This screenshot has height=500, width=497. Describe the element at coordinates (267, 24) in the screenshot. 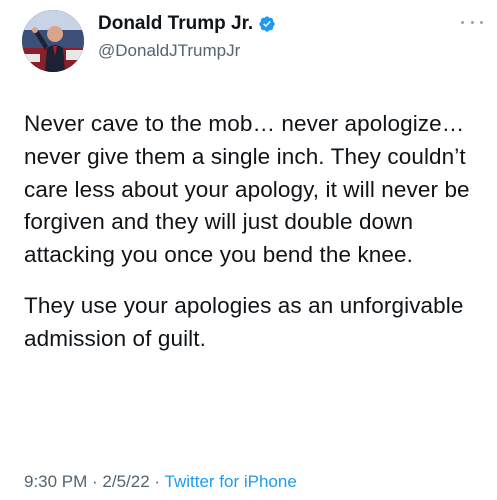

I see `verified-badge-icon` at that location.